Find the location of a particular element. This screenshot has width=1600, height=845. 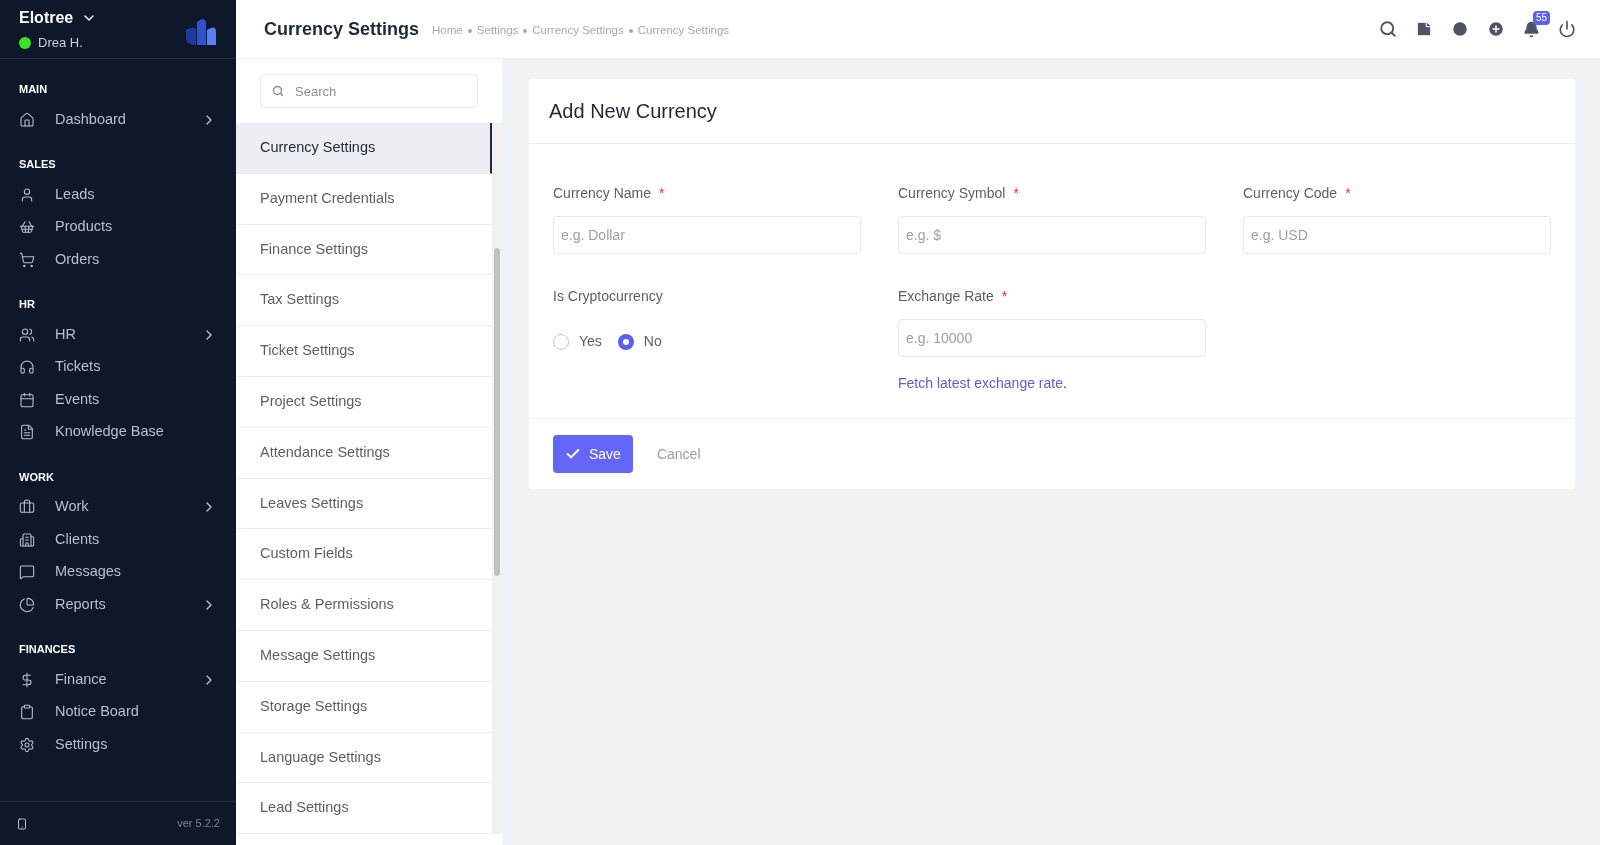

sidebar-item: Events is located at coordinates (118, 399).